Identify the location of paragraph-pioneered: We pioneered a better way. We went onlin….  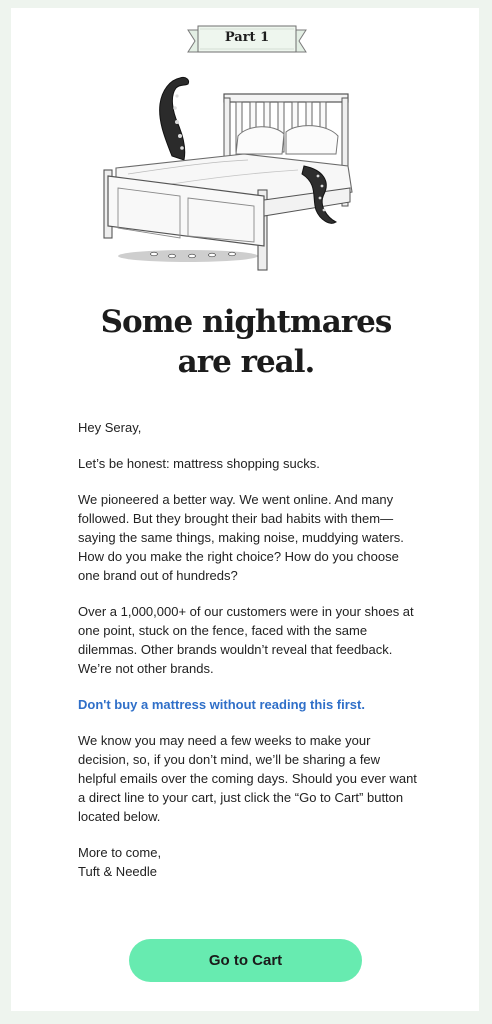
(241, 537).